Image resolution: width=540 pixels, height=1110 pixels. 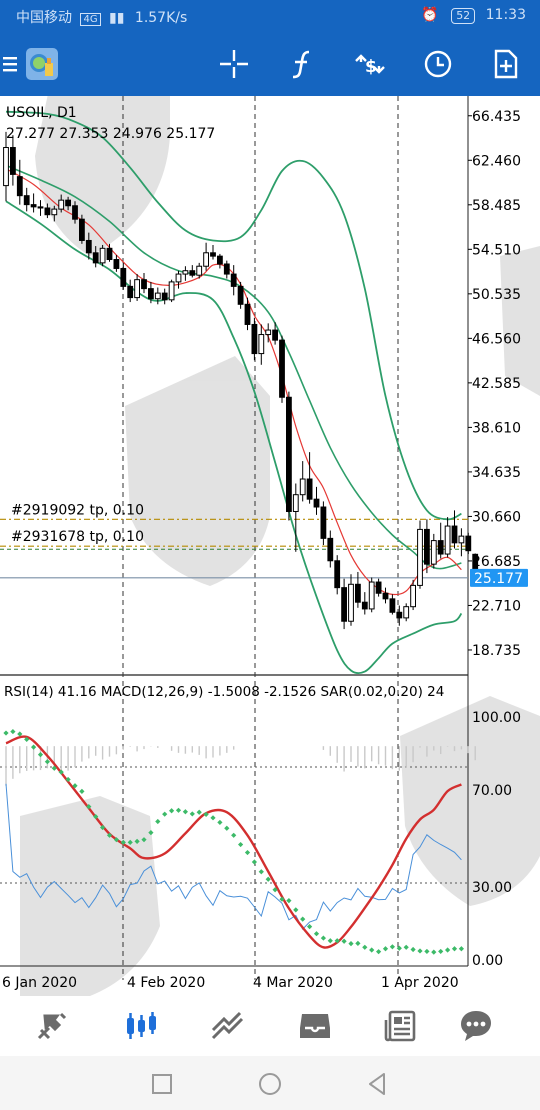 I want to click on indicators-icon, so click(x=302, y=64).